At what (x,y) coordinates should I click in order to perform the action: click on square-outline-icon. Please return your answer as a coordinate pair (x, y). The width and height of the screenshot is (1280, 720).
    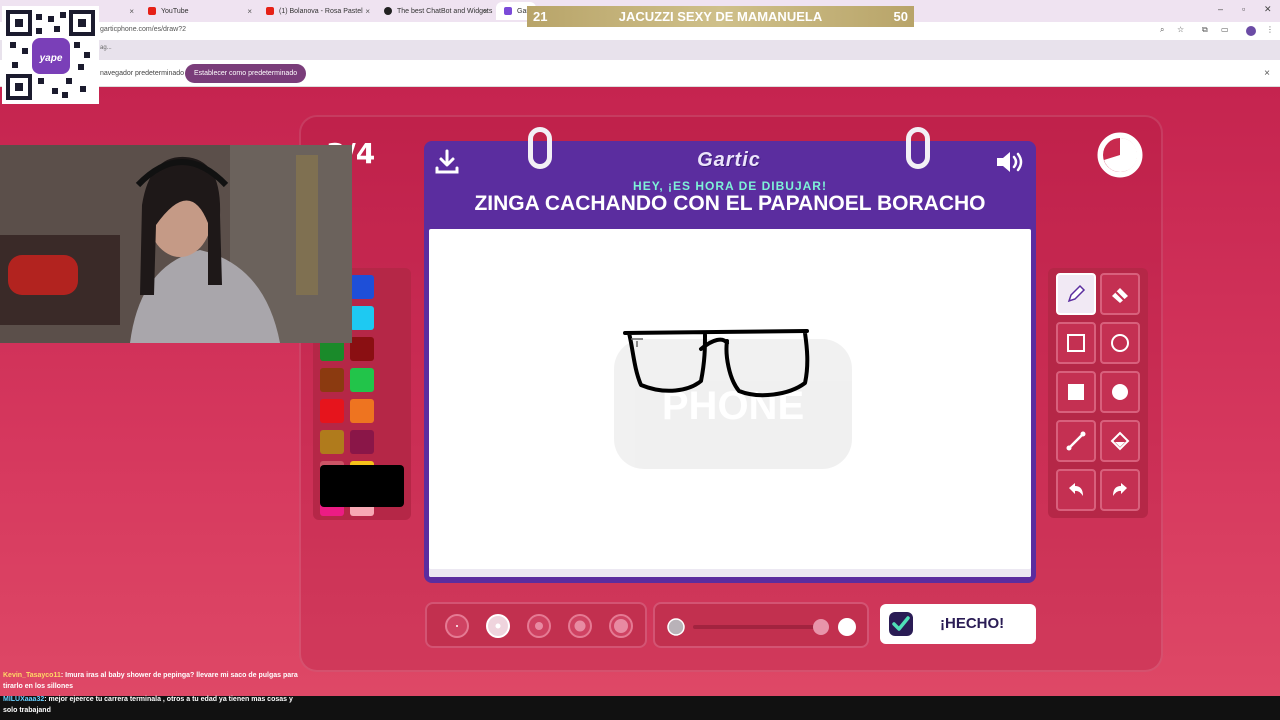
    Looking at the image, I should click on (1076, 343).